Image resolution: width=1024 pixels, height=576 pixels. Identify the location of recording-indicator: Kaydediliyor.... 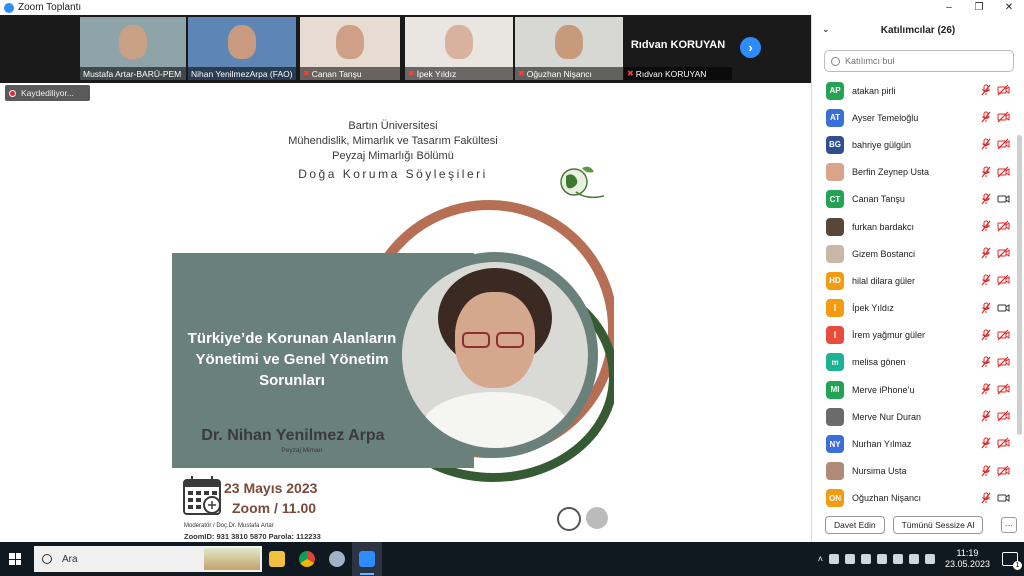
(47, 93).